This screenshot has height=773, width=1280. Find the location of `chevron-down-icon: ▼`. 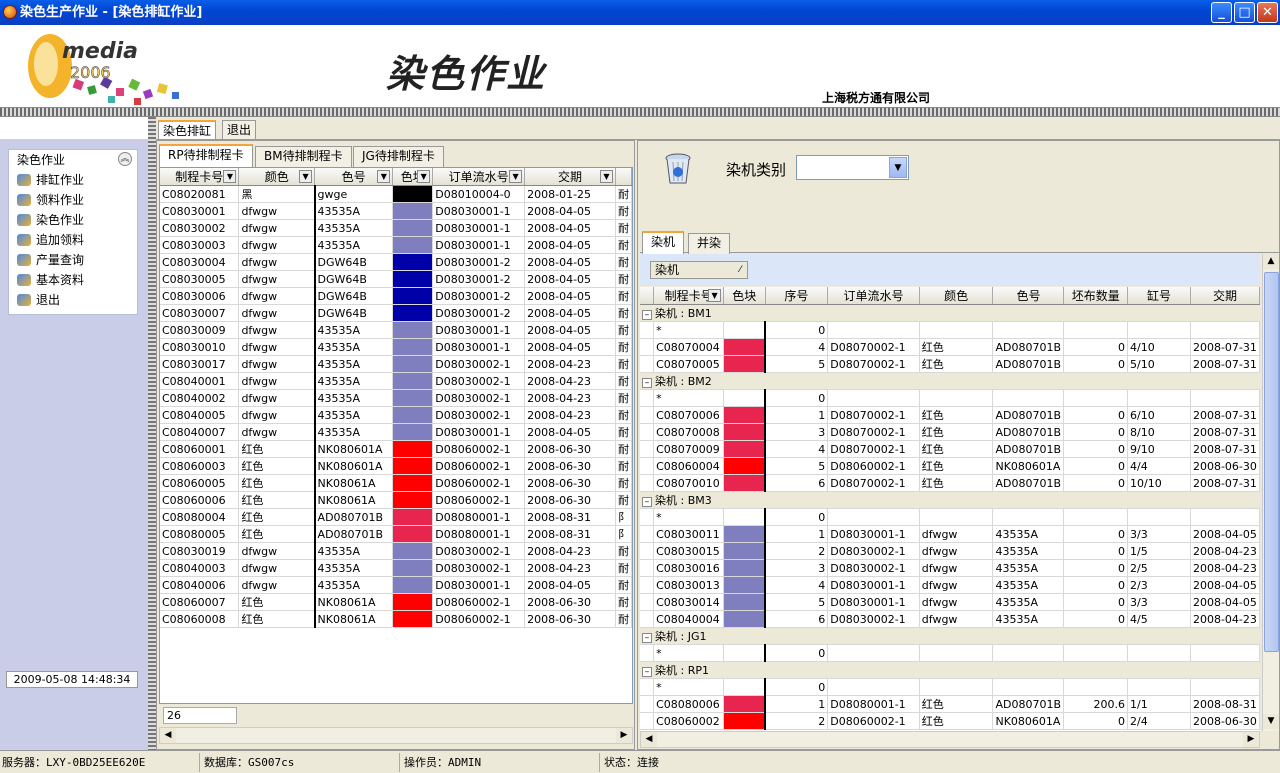

chevron-down-icon: ▼ is located at coordinates (898, 167).